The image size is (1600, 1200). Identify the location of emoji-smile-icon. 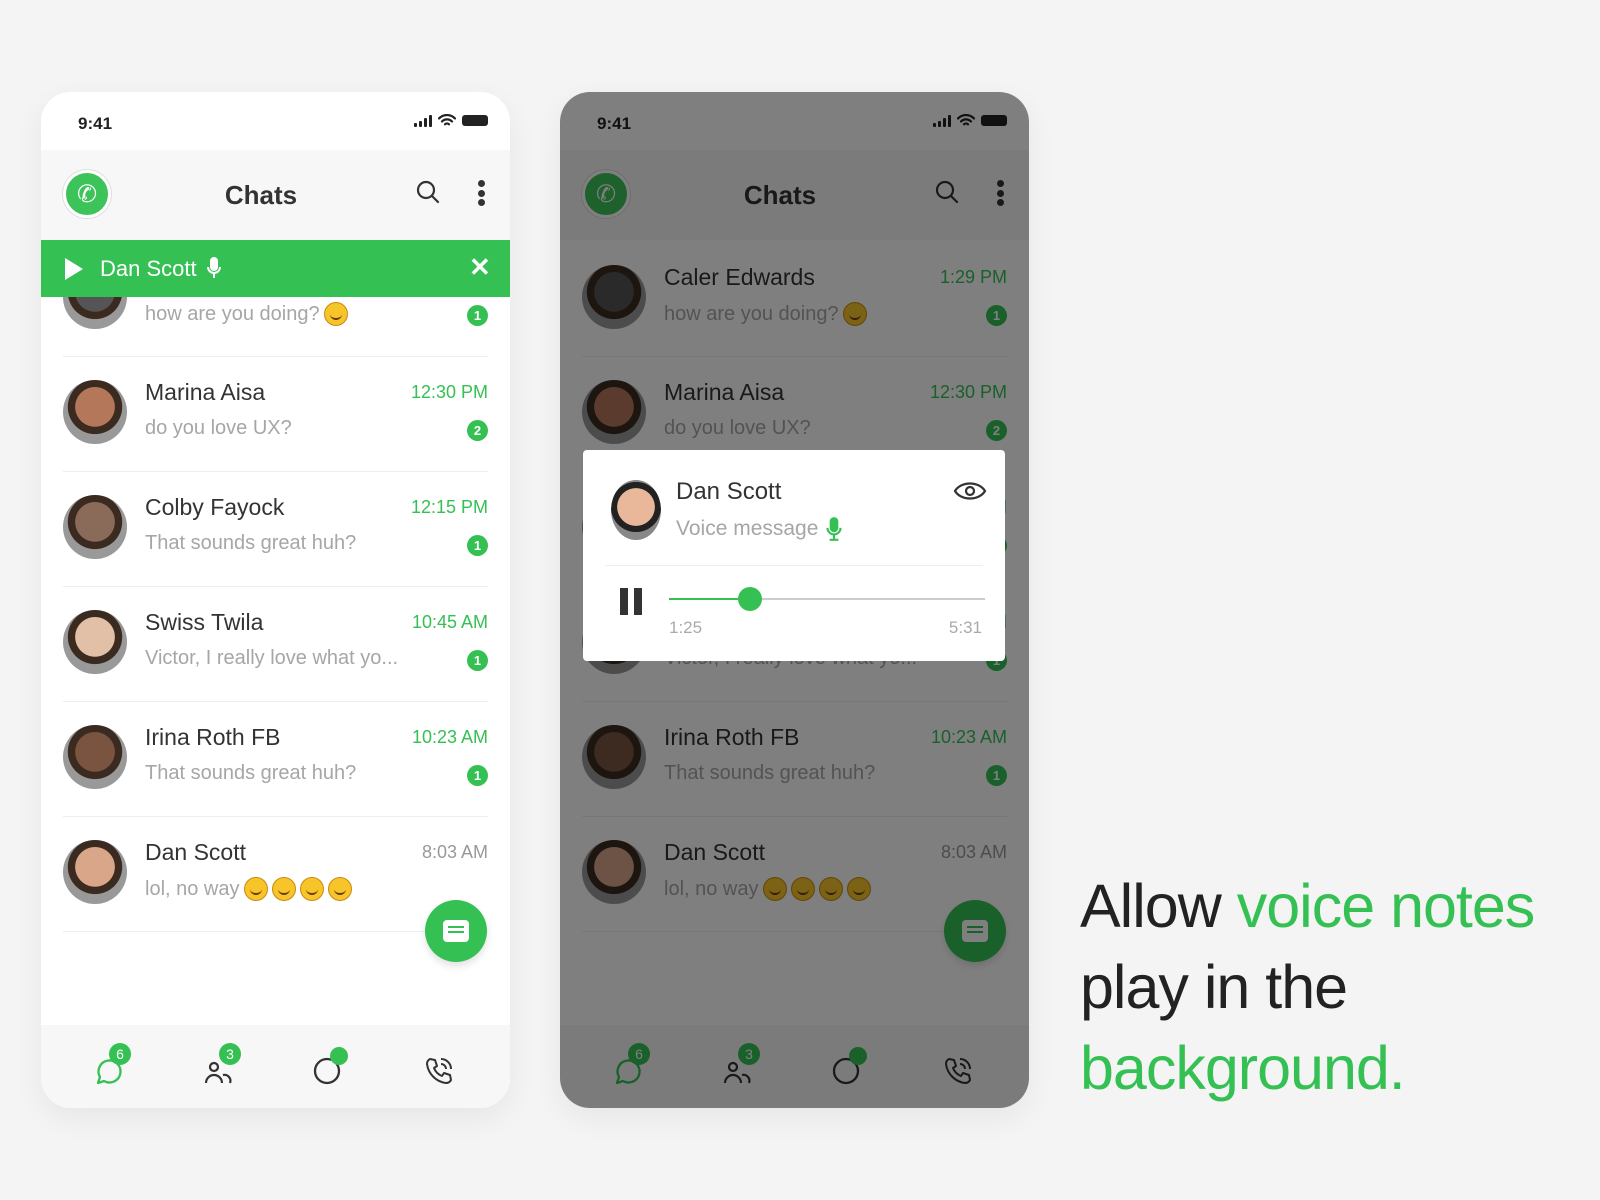
(311, 889).